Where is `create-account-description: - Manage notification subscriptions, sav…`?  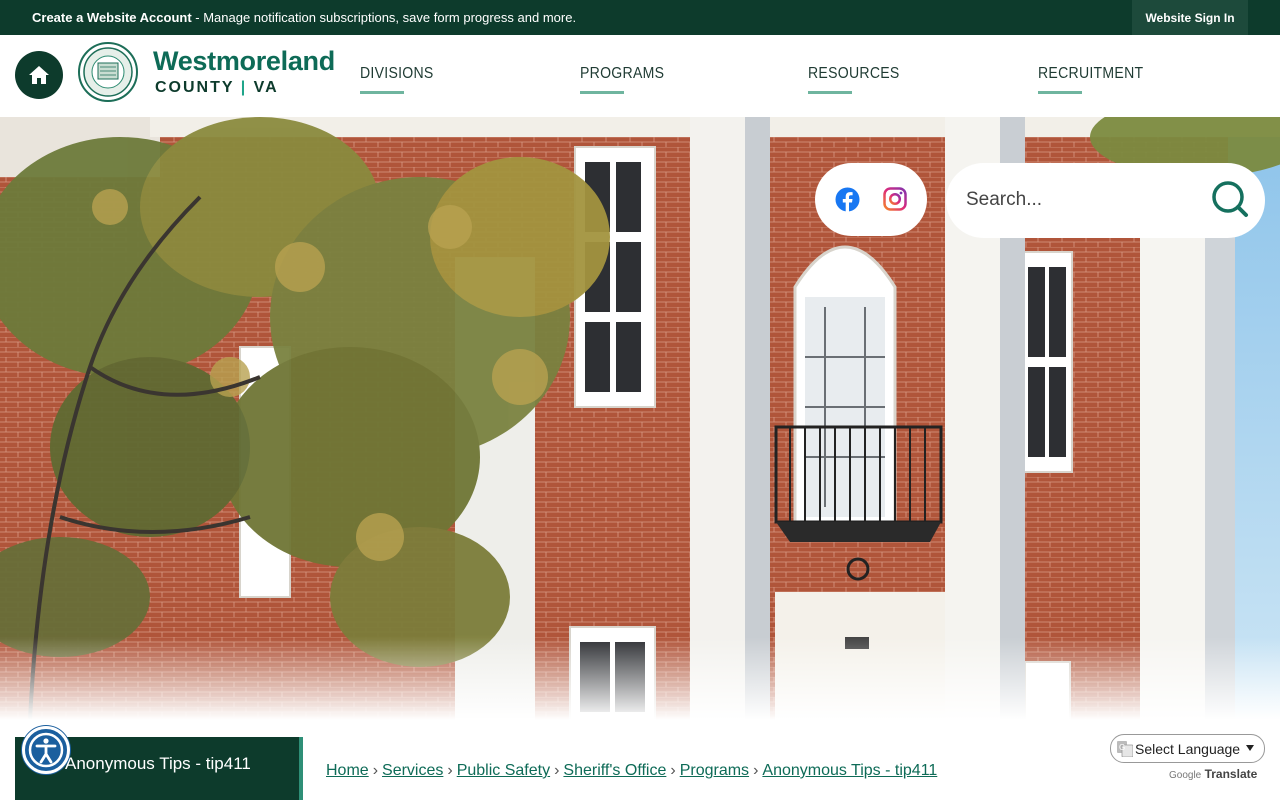
create-account-description: - Manage notification subscriptions, sav… is located at coordinates (384, 17).